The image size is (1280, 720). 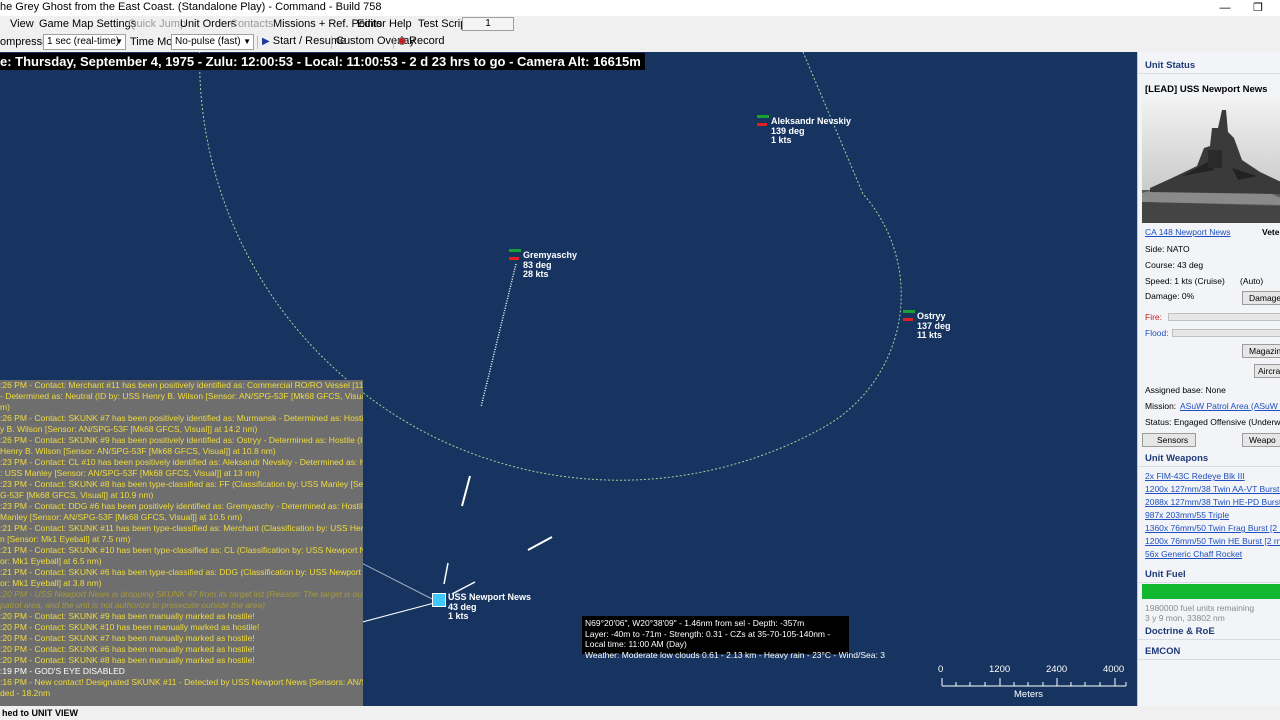 I want to click on friendly-ship-icon, so click(x=439, y=600).